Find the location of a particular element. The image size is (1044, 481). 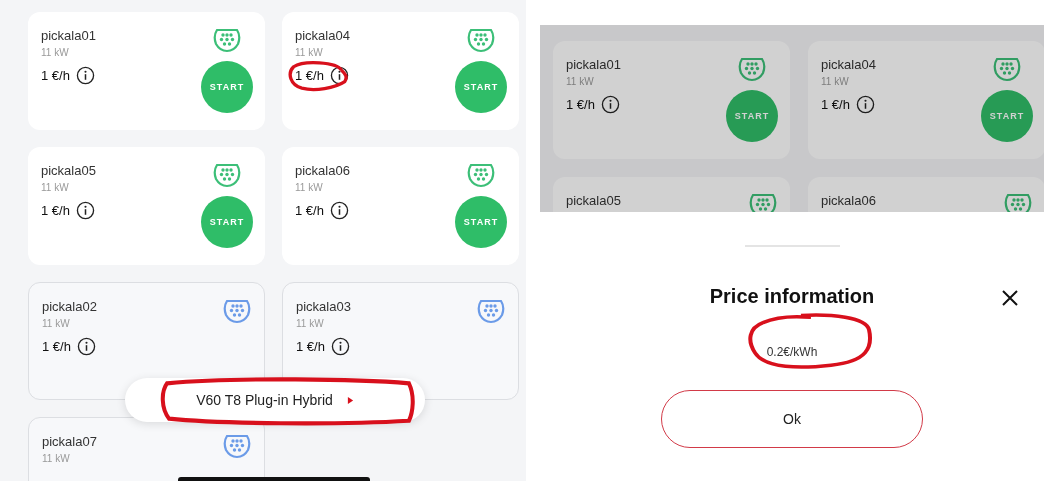

price-text: 0.2€/kWh is located at coordinates (792, 352).